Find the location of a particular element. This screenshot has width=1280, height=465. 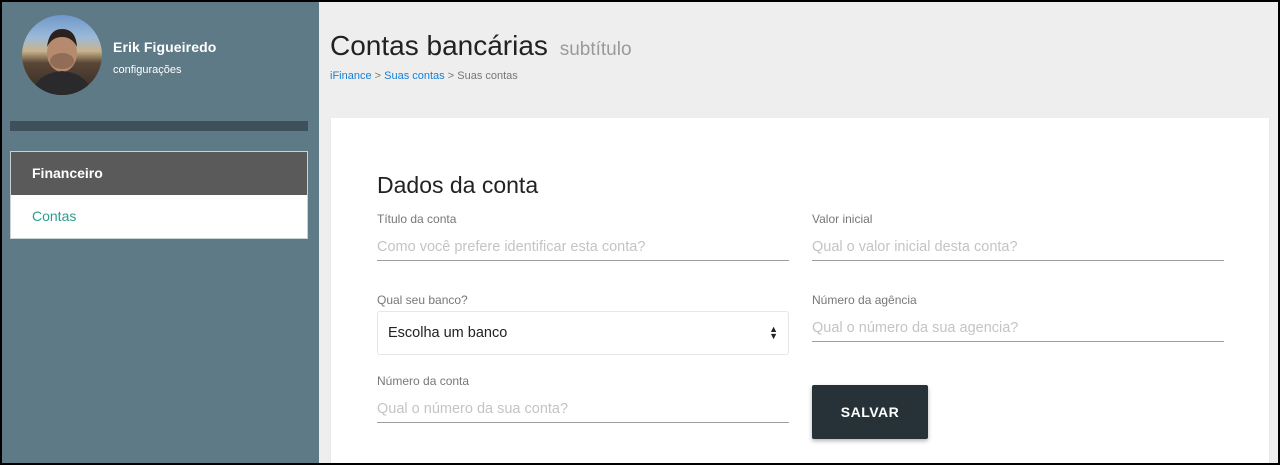

sidebar-divider-bar is located at coordinates (159, 126).